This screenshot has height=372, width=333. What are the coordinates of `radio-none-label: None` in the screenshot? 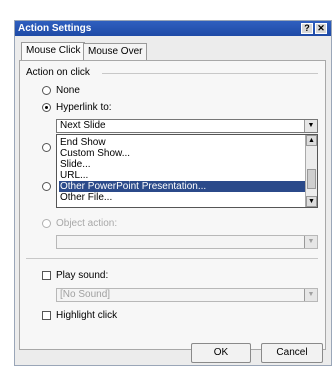 It's located at (68, 90).